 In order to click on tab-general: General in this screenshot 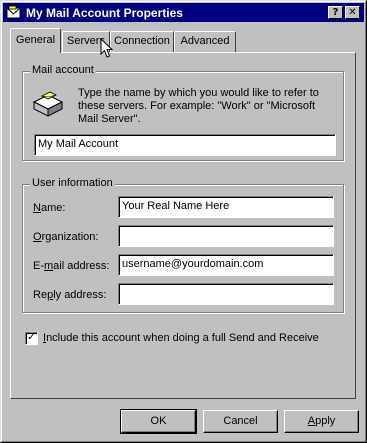, I will do `click(35, 40)`.